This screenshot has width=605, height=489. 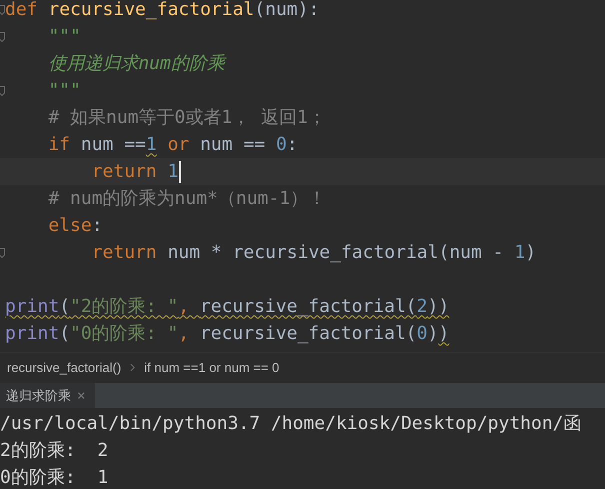 What do you see at coordinates (287, 10) in the screenshot?
I see `code-token: (num):` at bounding box center [287, 10].